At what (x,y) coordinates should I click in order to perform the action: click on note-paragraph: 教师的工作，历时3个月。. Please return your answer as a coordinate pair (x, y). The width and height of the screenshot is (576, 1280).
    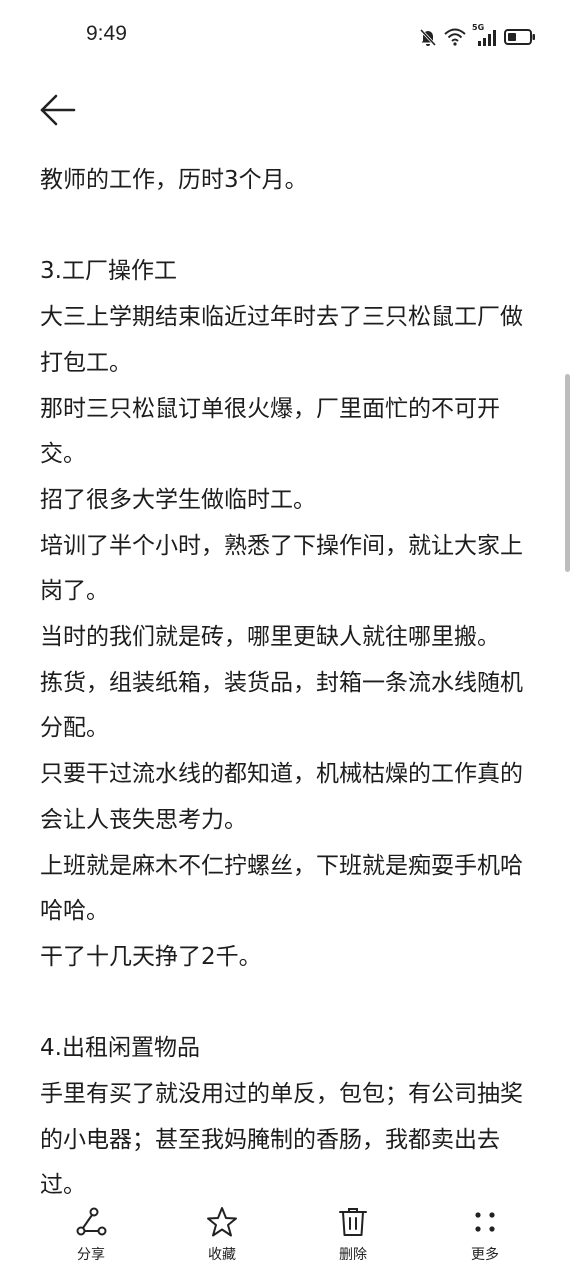
    Looking at the image, I should click on (174, 180).